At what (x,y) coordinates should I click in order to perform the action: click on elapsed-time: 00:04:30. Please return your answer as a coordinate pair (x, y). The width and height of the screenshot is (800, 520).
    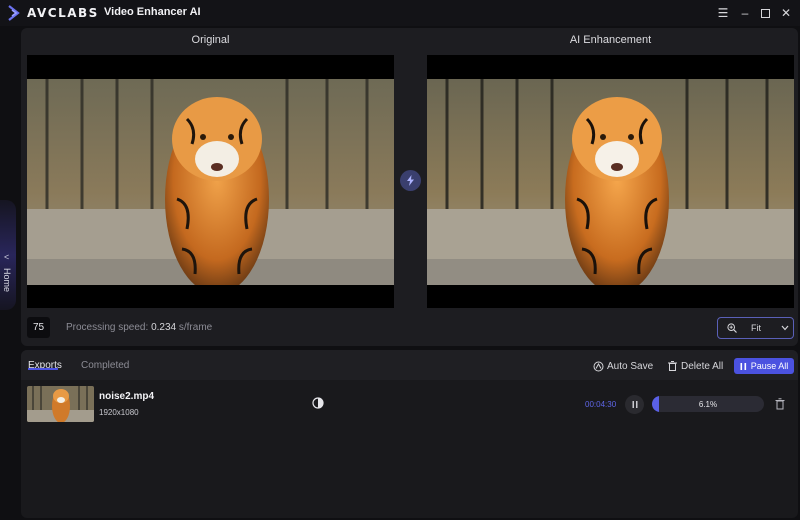
    Looking at the image, I should click on (601, 404).